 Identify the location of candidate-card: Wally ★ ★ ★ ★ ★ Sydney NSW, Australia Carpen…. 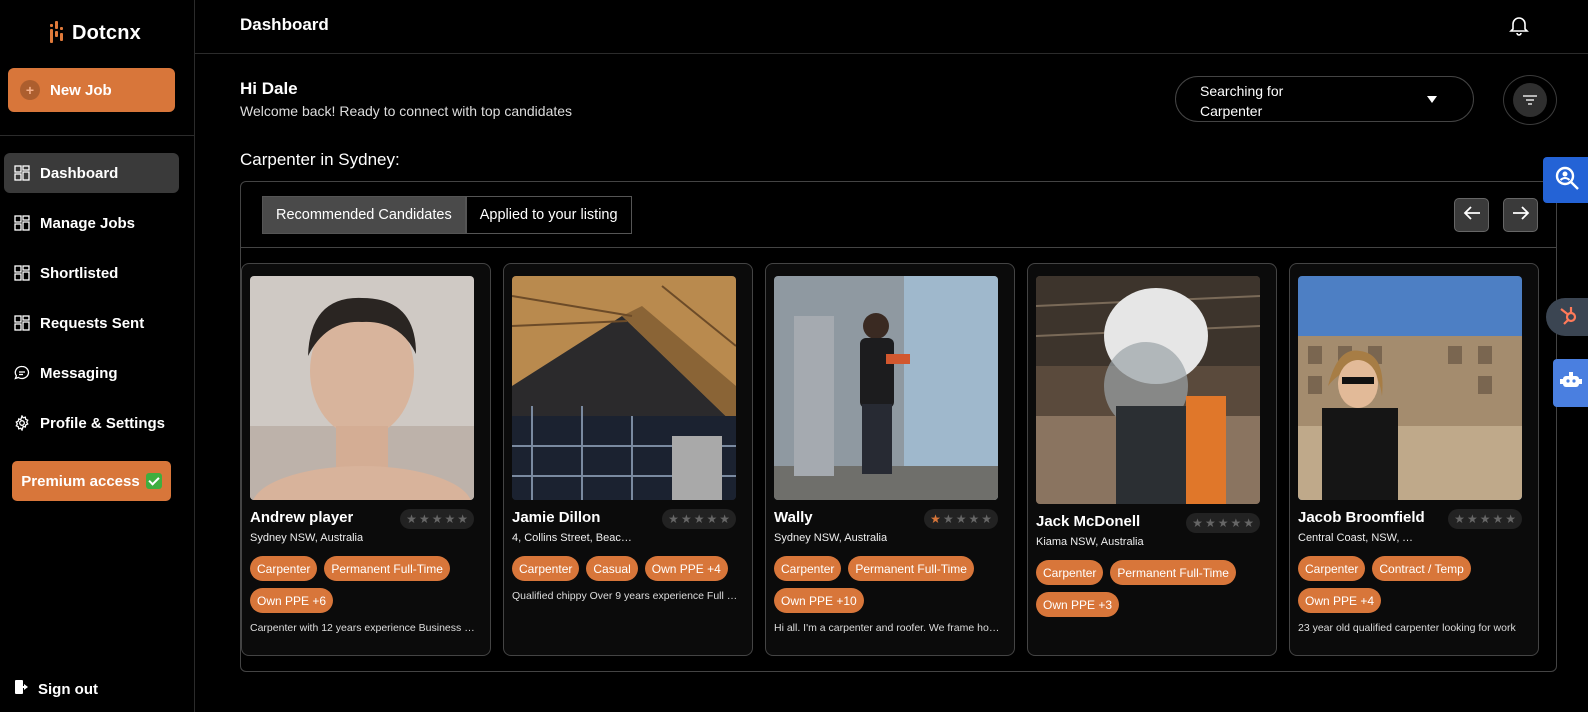
(890, 459).